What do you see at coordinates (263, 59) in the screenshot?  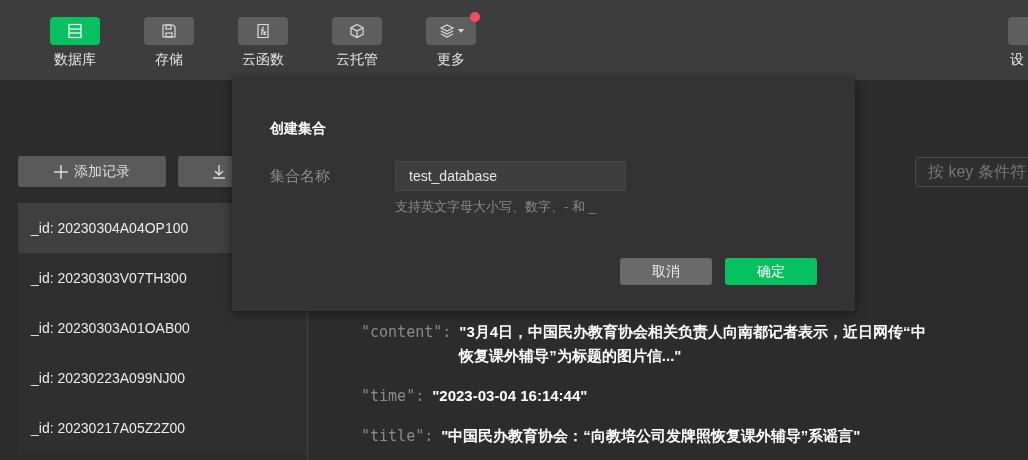 I see `toolbar-label: 云函数` at bounding box center [263, 59].